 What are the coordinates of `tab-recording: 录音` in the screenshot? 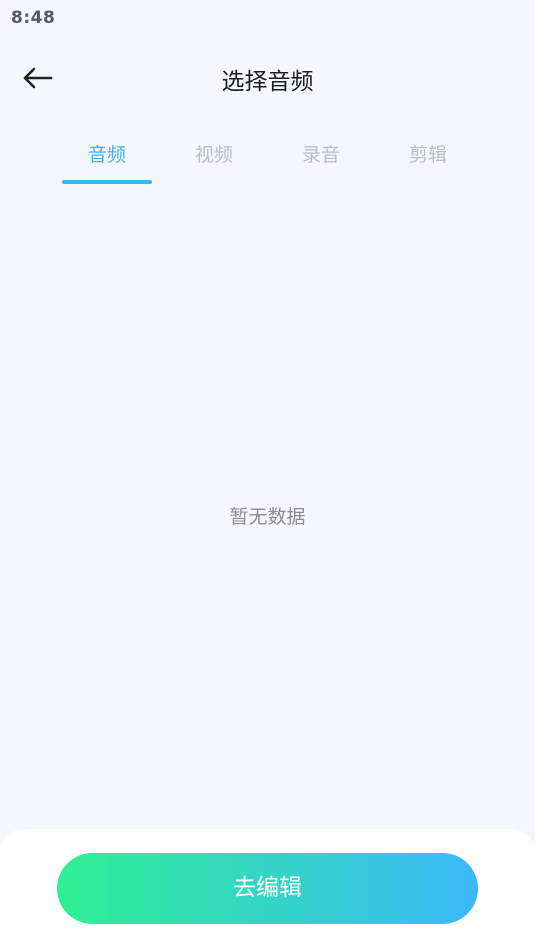 It's located at (321, 153).